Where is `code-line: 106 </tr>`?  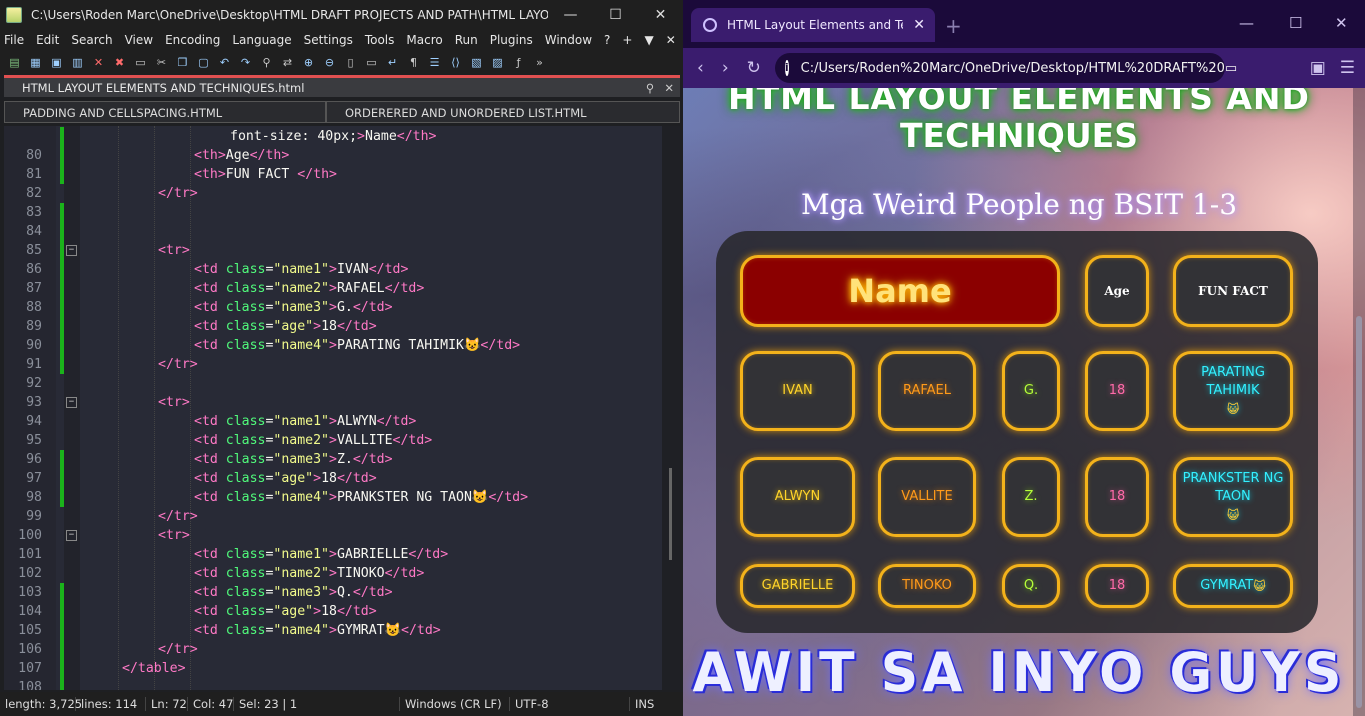
code-line: 106 </tr> is located at coordinates (334, 649).